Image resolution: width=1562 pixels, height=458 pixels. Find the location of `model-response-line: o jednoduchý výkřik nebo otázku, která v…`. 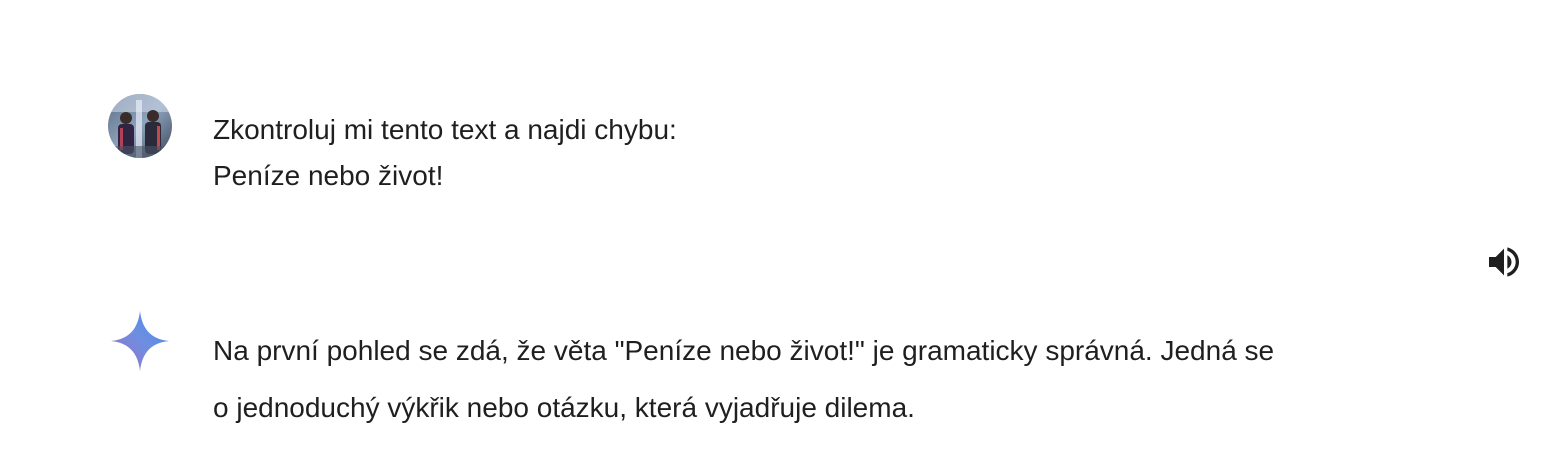

model-response-line: o jednoduchý výkřik nebo otázku, která v… is located at coordinates (564, 407).